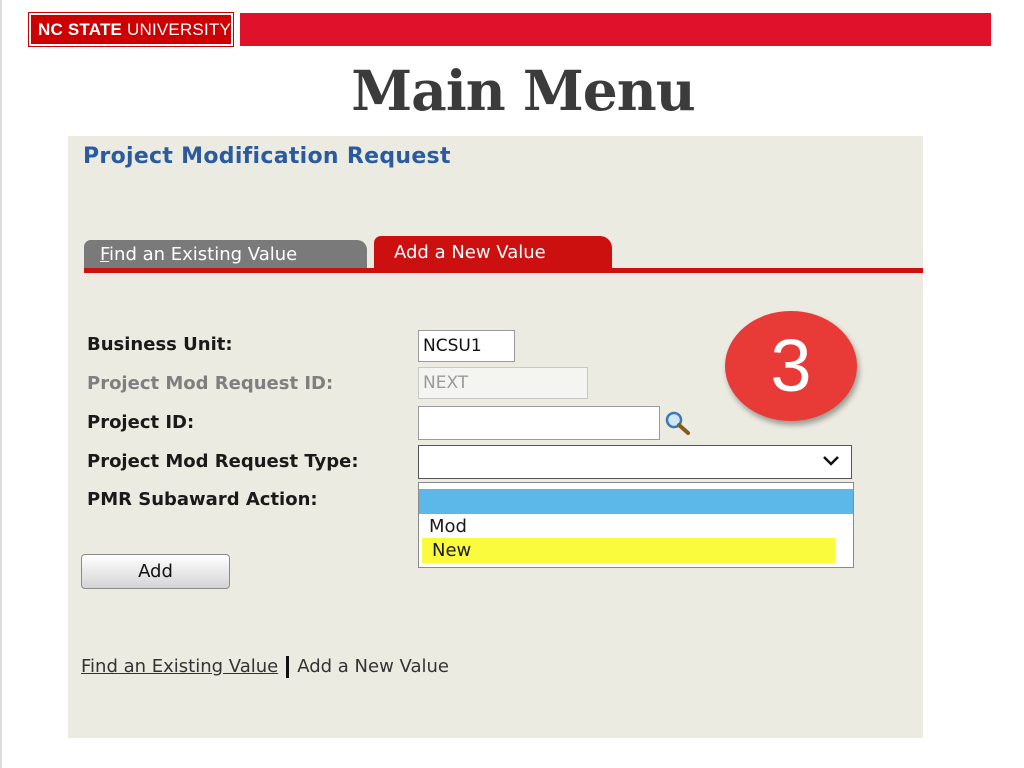 The image size is (1024, 768). What do you see at coordinates (155, 571) in the screenshot?
I see `add-button: Add` at bounding box center [155, 571].